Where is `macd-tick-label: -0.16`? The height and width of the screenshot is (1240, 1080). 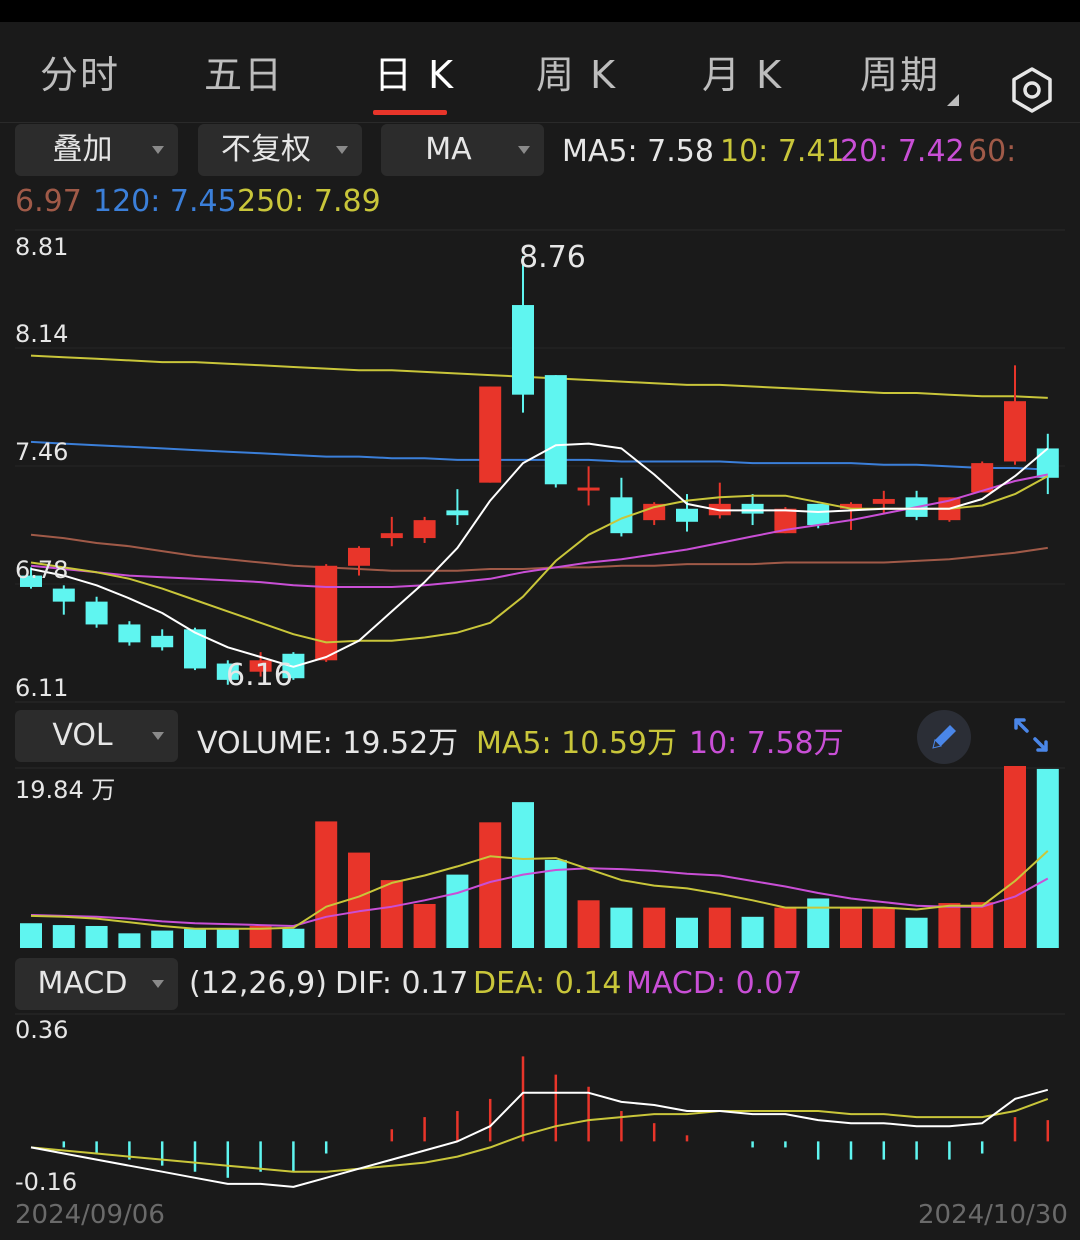
macd-tick-label: -0.16 is located at coordinates (46, 1182).